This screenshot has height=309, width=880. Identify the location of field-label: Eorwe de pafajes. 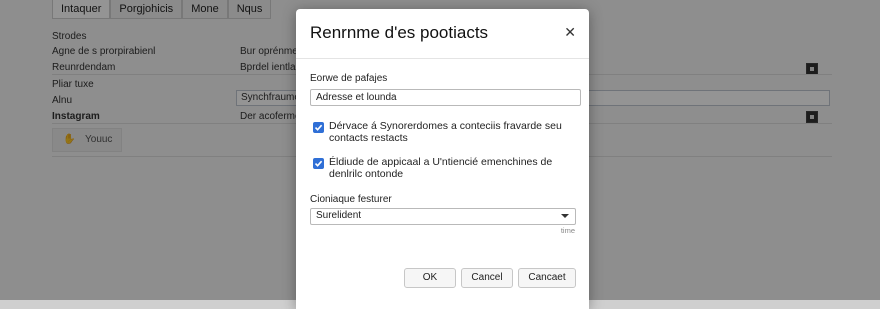
(349, 78).